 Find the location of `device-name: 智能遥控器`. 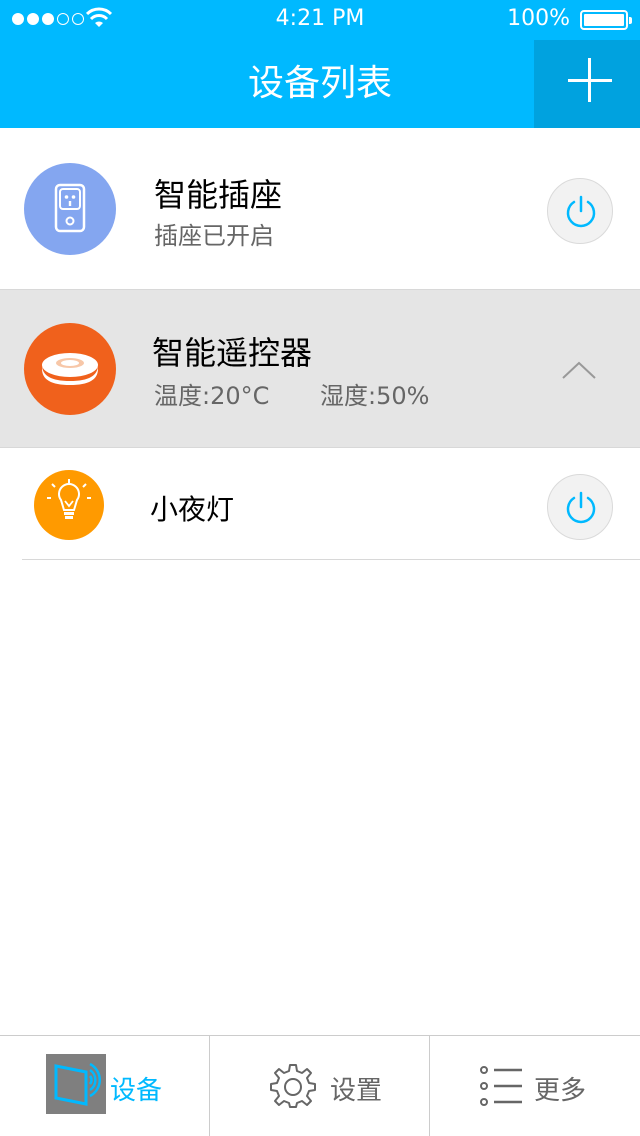

device-name: 智能遥控器 is located at coordinates (232, 353).